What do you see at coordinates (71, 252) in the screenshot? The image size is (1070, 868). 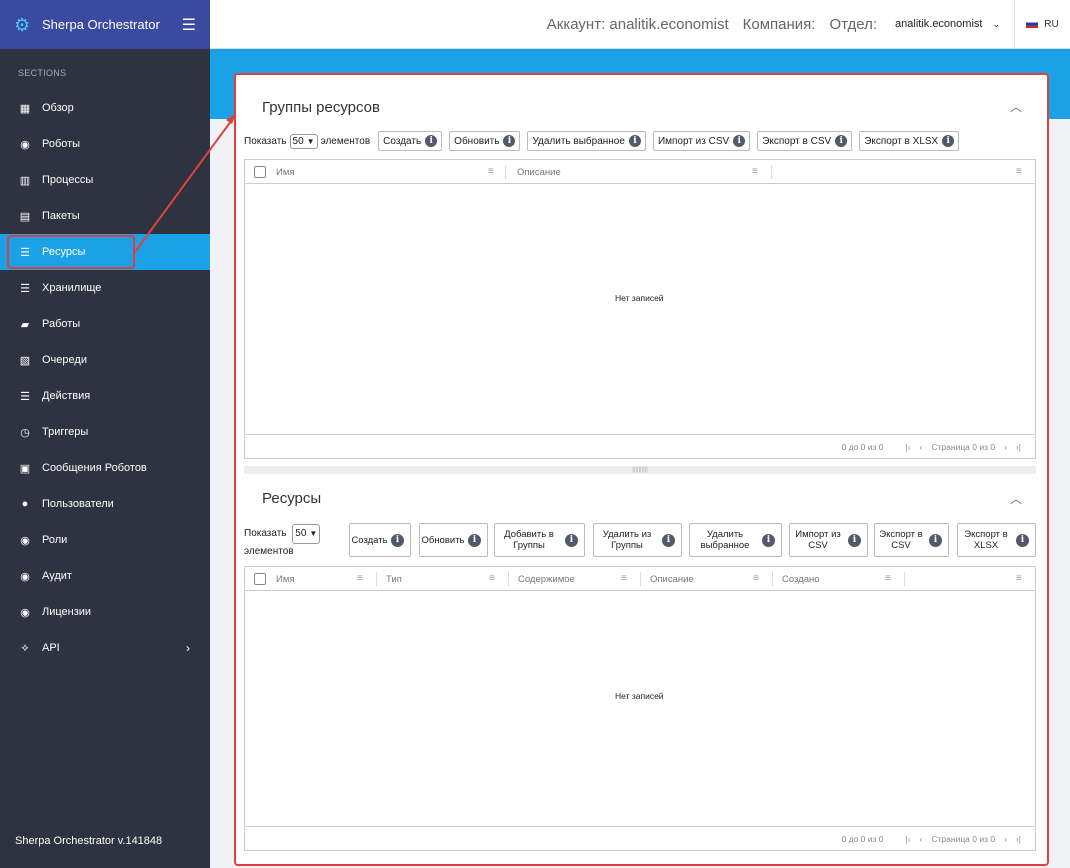 I see `highlight-box-resources` at bounding box center [71, 252].